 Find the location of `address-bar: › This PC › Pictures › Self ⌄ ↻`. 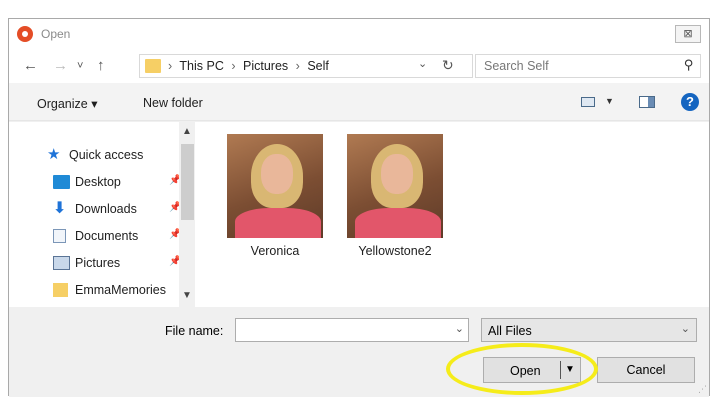

address-bar: › This PC › Pictures › Self ⌄ ↻ is located at coordinates (306, 66).